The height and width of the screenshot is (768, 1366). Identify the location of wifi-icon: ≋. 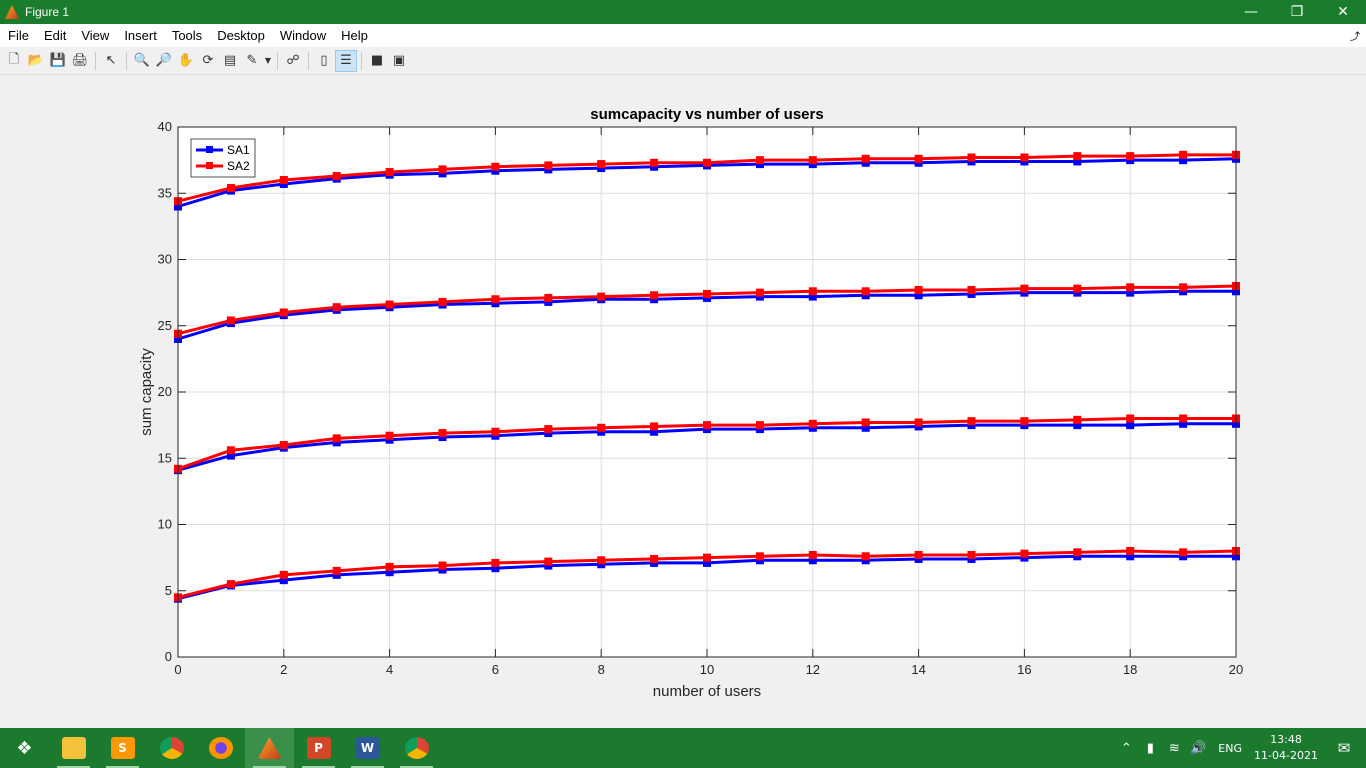
(1174, 748).